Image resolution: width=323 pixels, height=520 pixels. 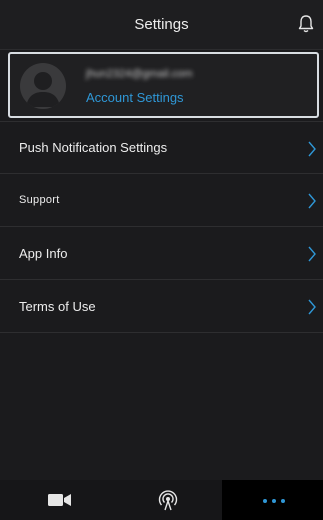 I want to click on tab-more, so click(x=272, y=500).